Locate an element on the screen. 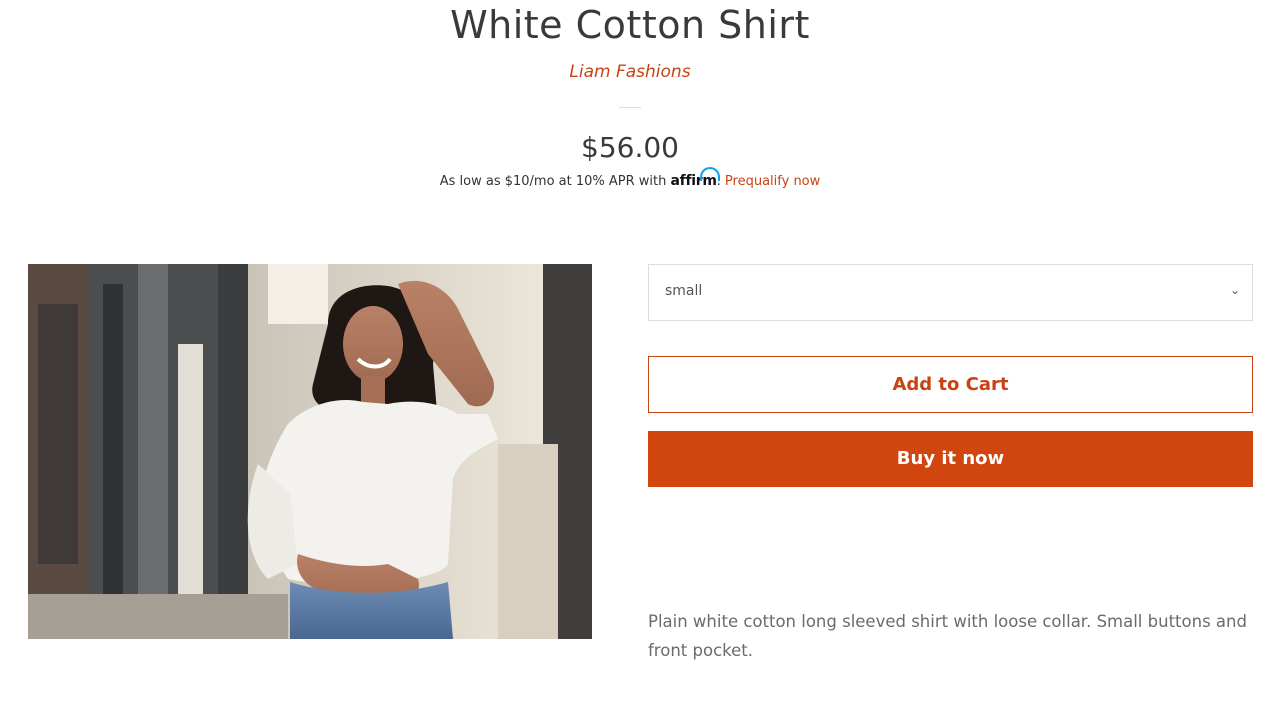 The height and width of the screenshot is (720, 1280). prequalify-link: Prequalify now is located at coordinates (772, 181).